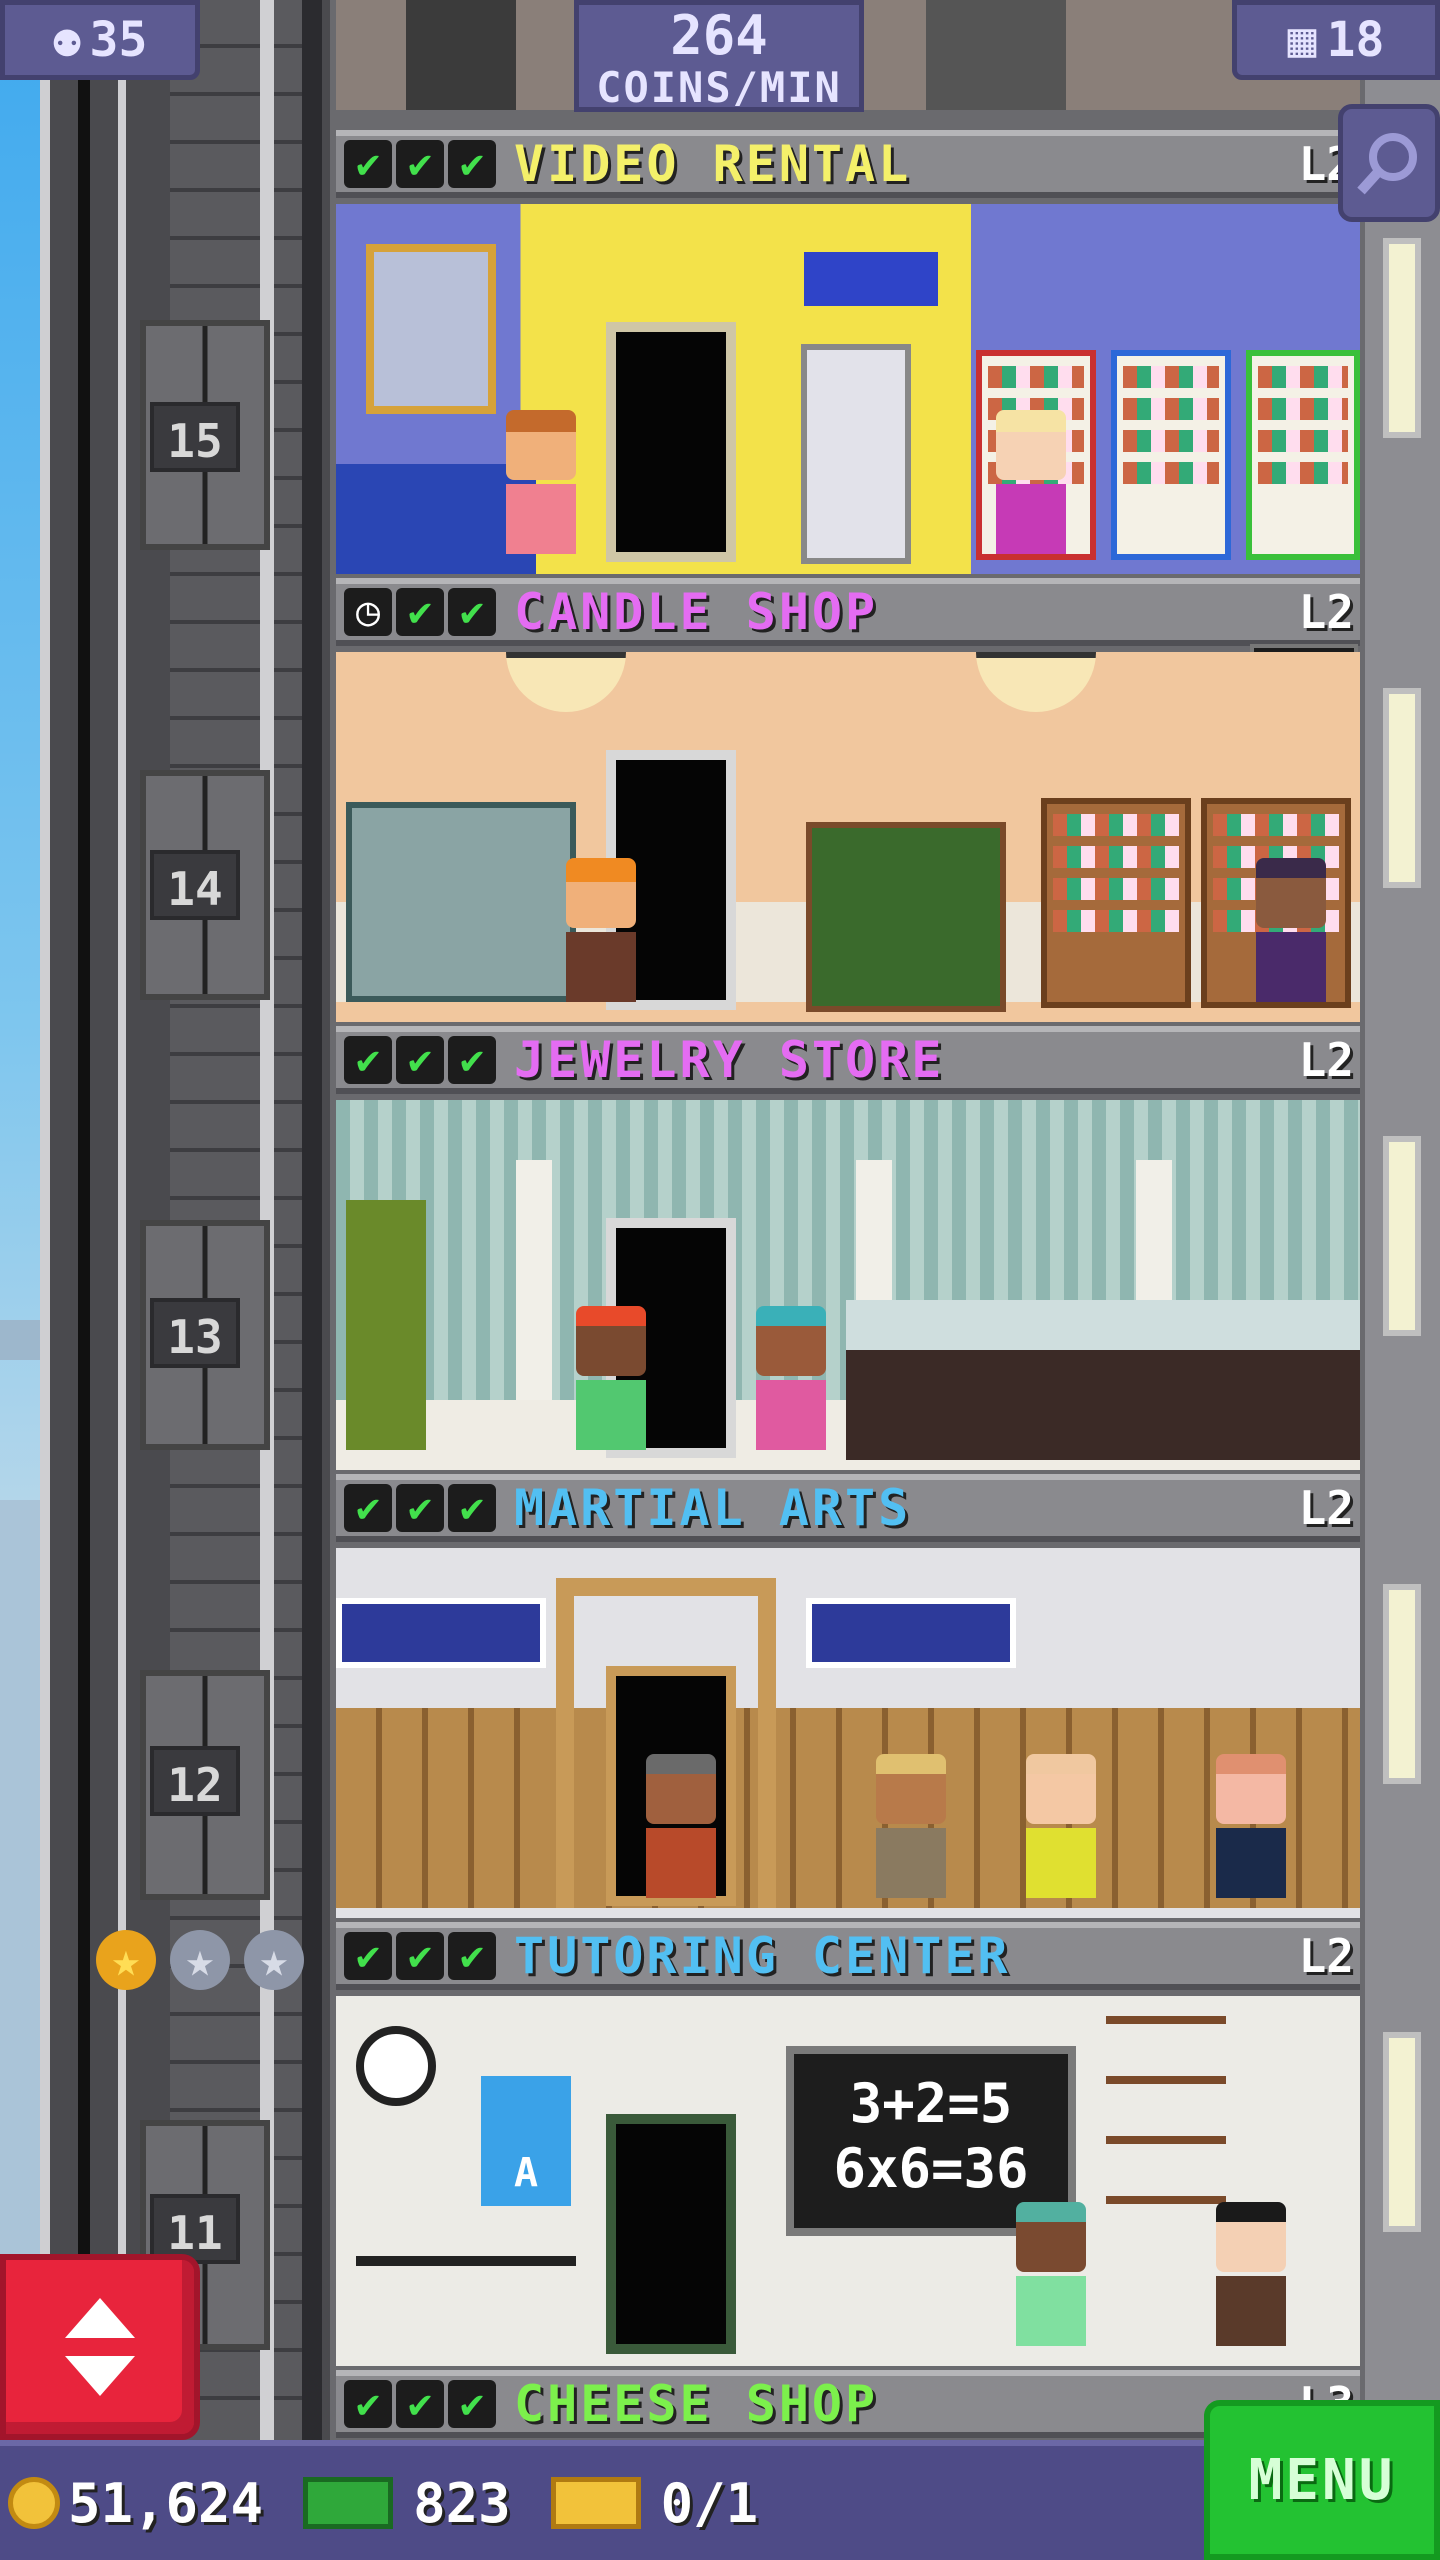 This screenshot has height=2560, width=1440. What do you see at coordinates (34, 2503) in the screenshot?
I see `coin-icon` at bounding box center [34, 2503].